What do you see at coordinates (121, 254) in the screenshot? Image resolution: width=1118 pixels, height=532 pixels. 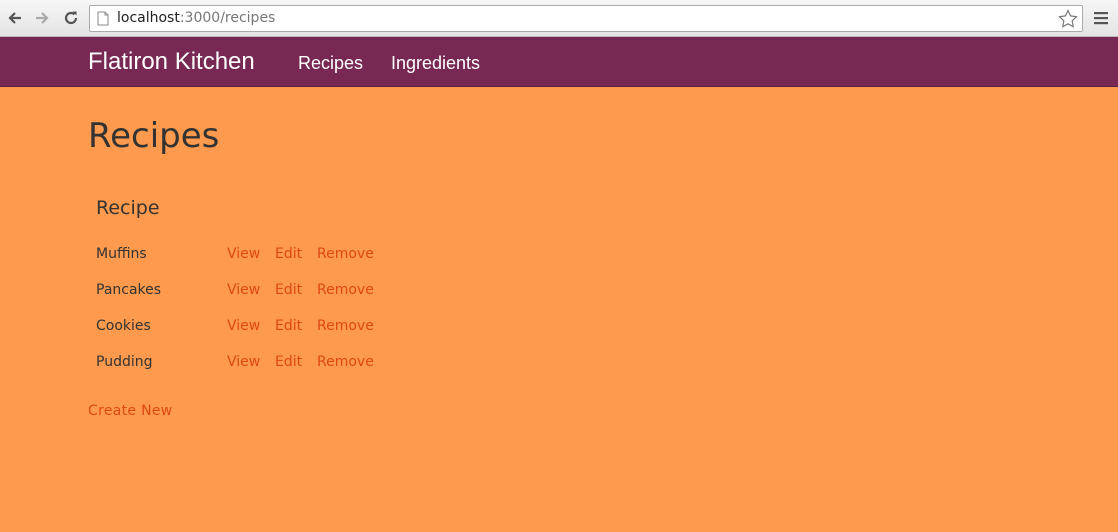 I see `recipe-name: Muffins` at bounding box center [121, 254].